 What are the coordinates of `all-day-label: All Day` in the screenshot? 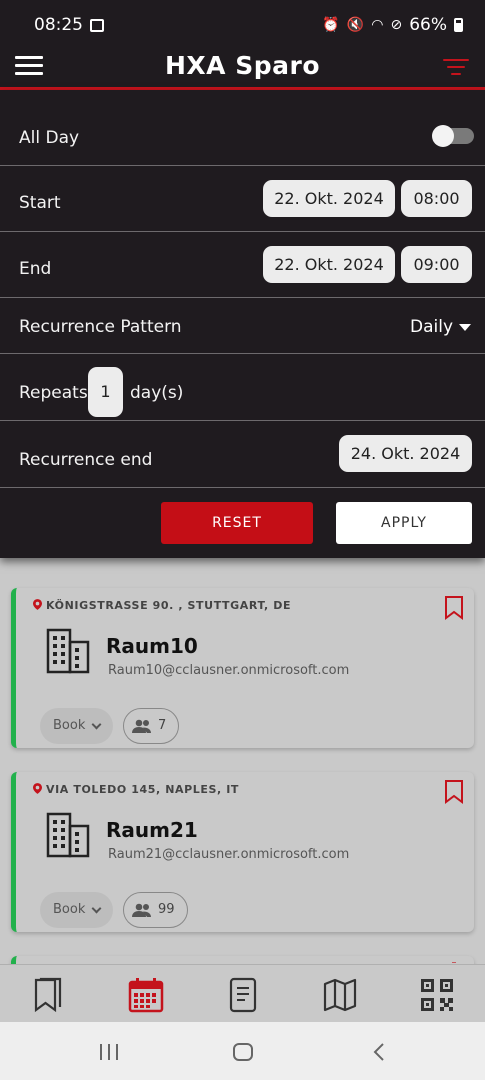 It's located at (49, 138).